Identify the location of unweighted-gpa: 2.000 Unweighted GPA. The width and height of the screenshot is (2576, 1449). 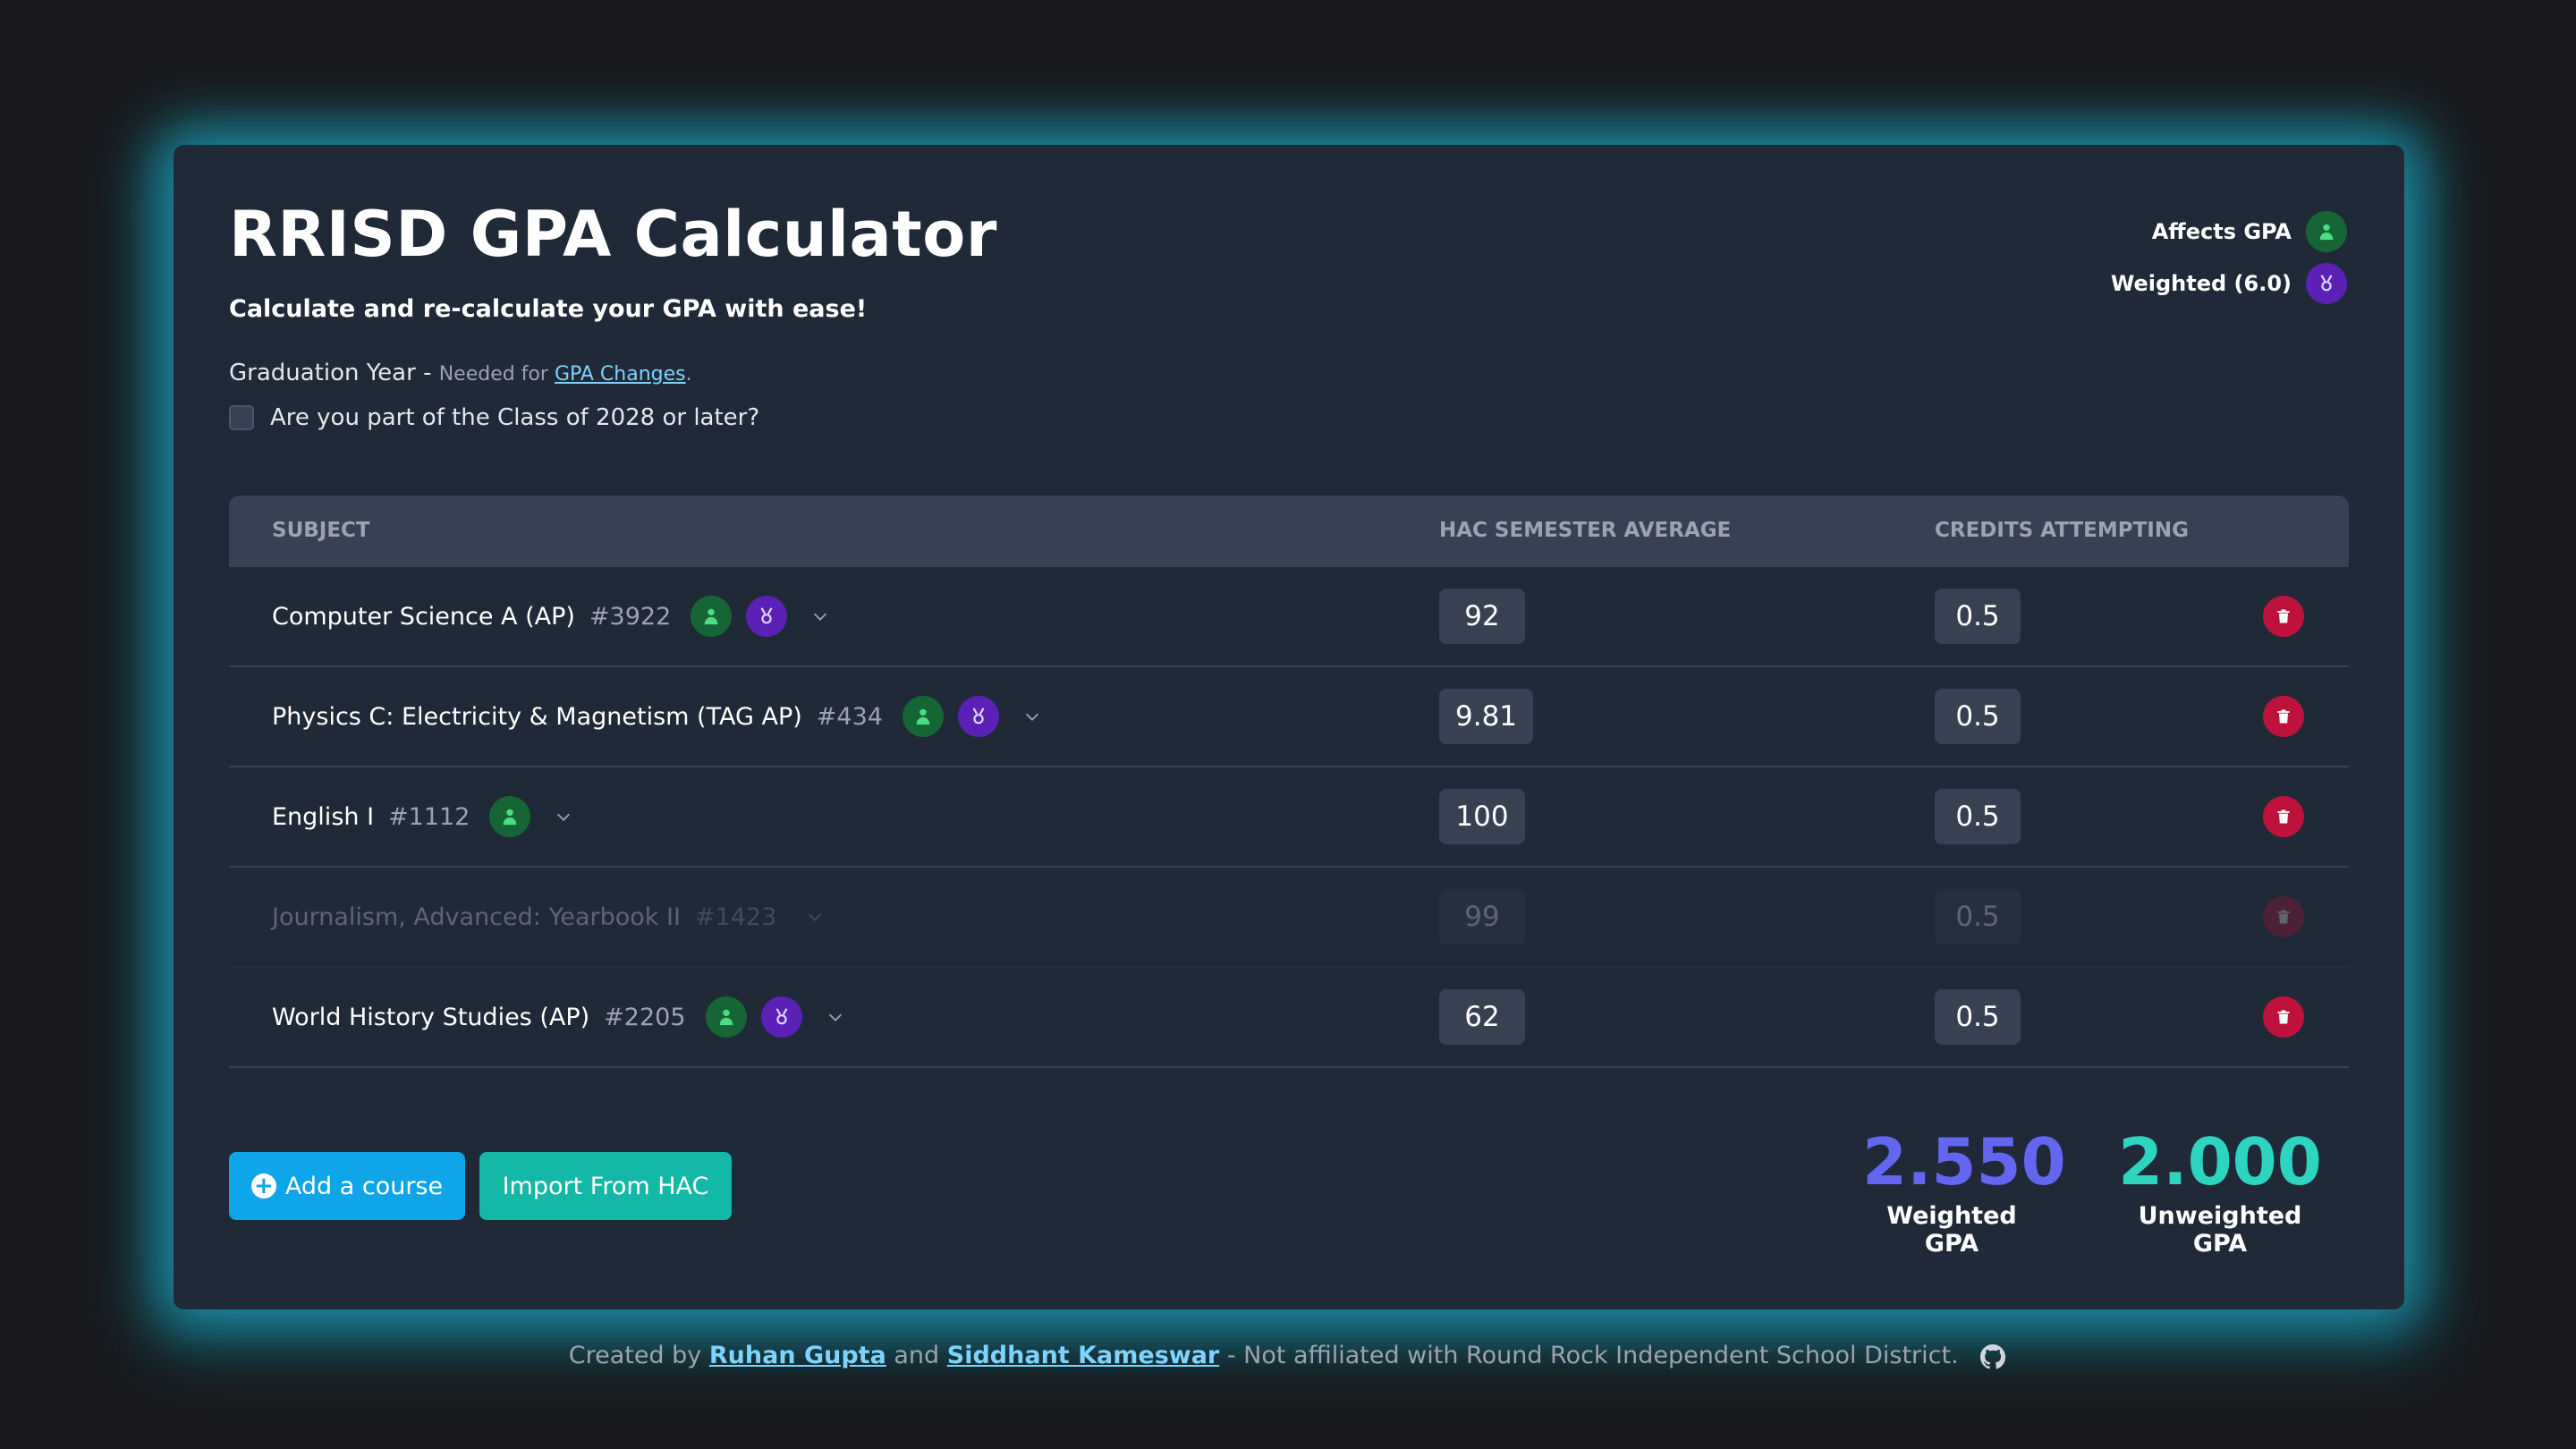
(2220, 1191).